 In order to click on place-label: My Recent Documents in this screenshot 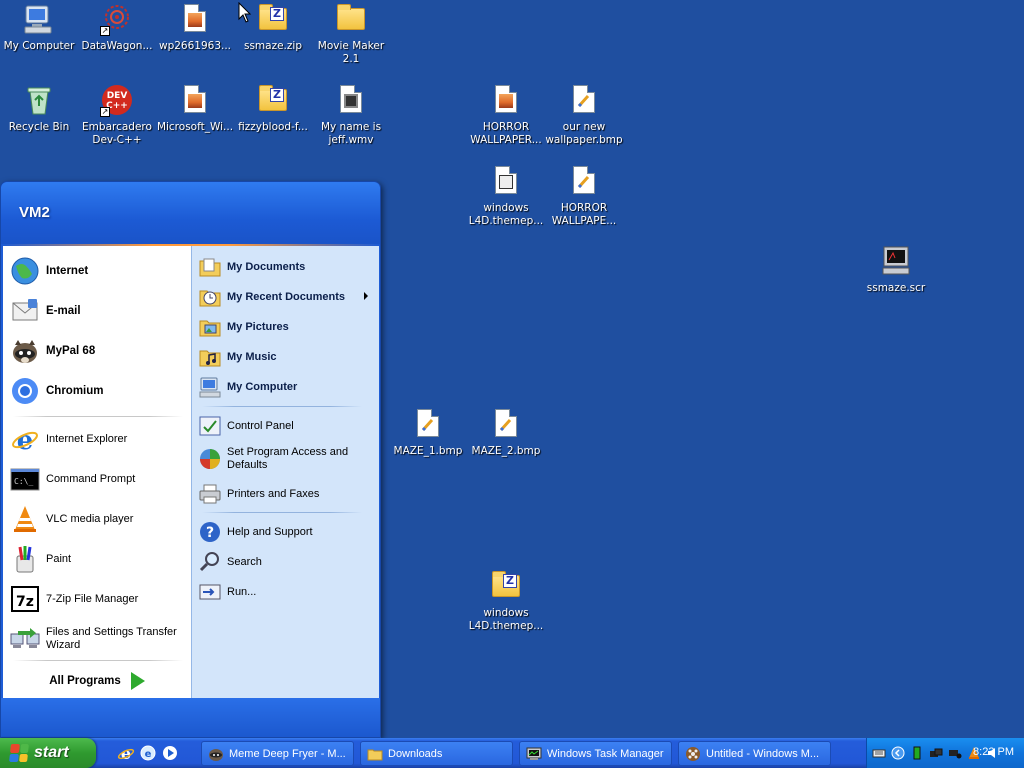, I will do `click(286, 297)`.